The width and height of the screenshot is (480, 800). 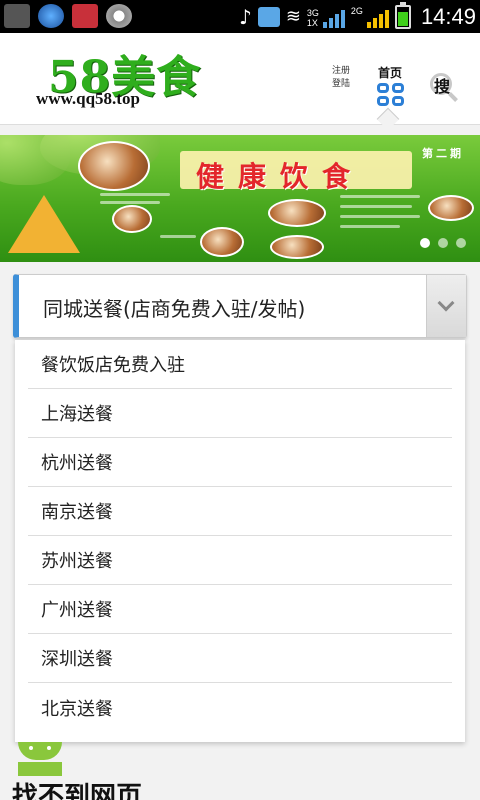 I want to click on city-delivery-select: 同城送餐(店商免费入驻/发帖), so click(x=240, y=306).